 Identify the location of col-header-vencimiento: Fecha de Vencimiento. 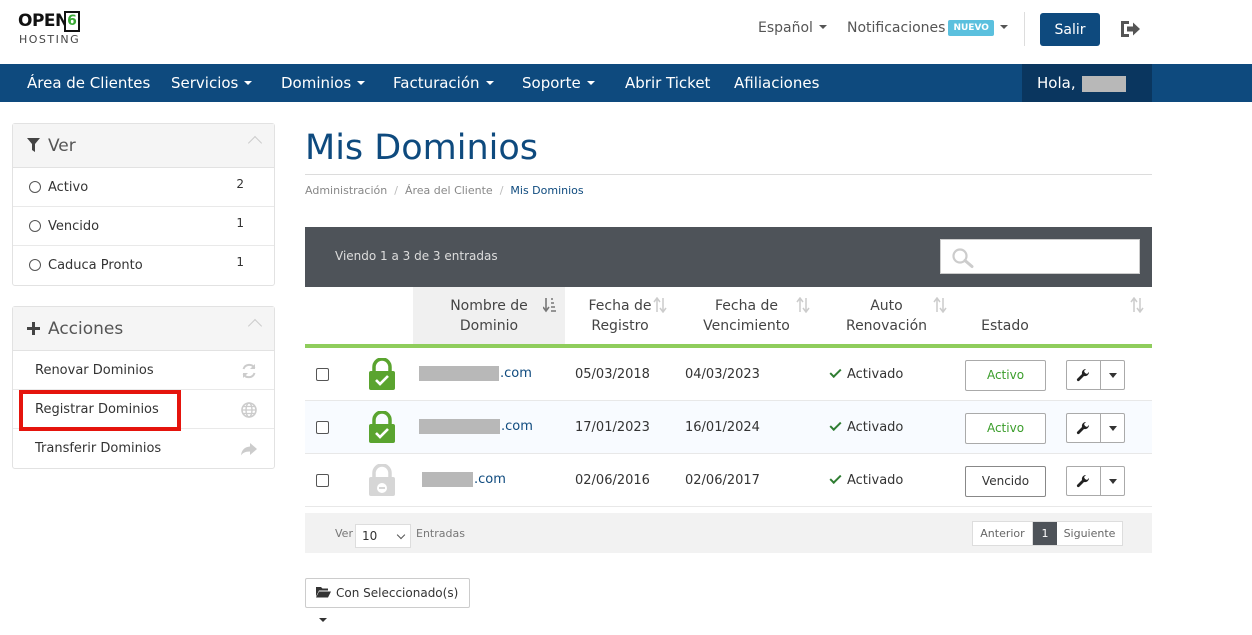
(746, 317).